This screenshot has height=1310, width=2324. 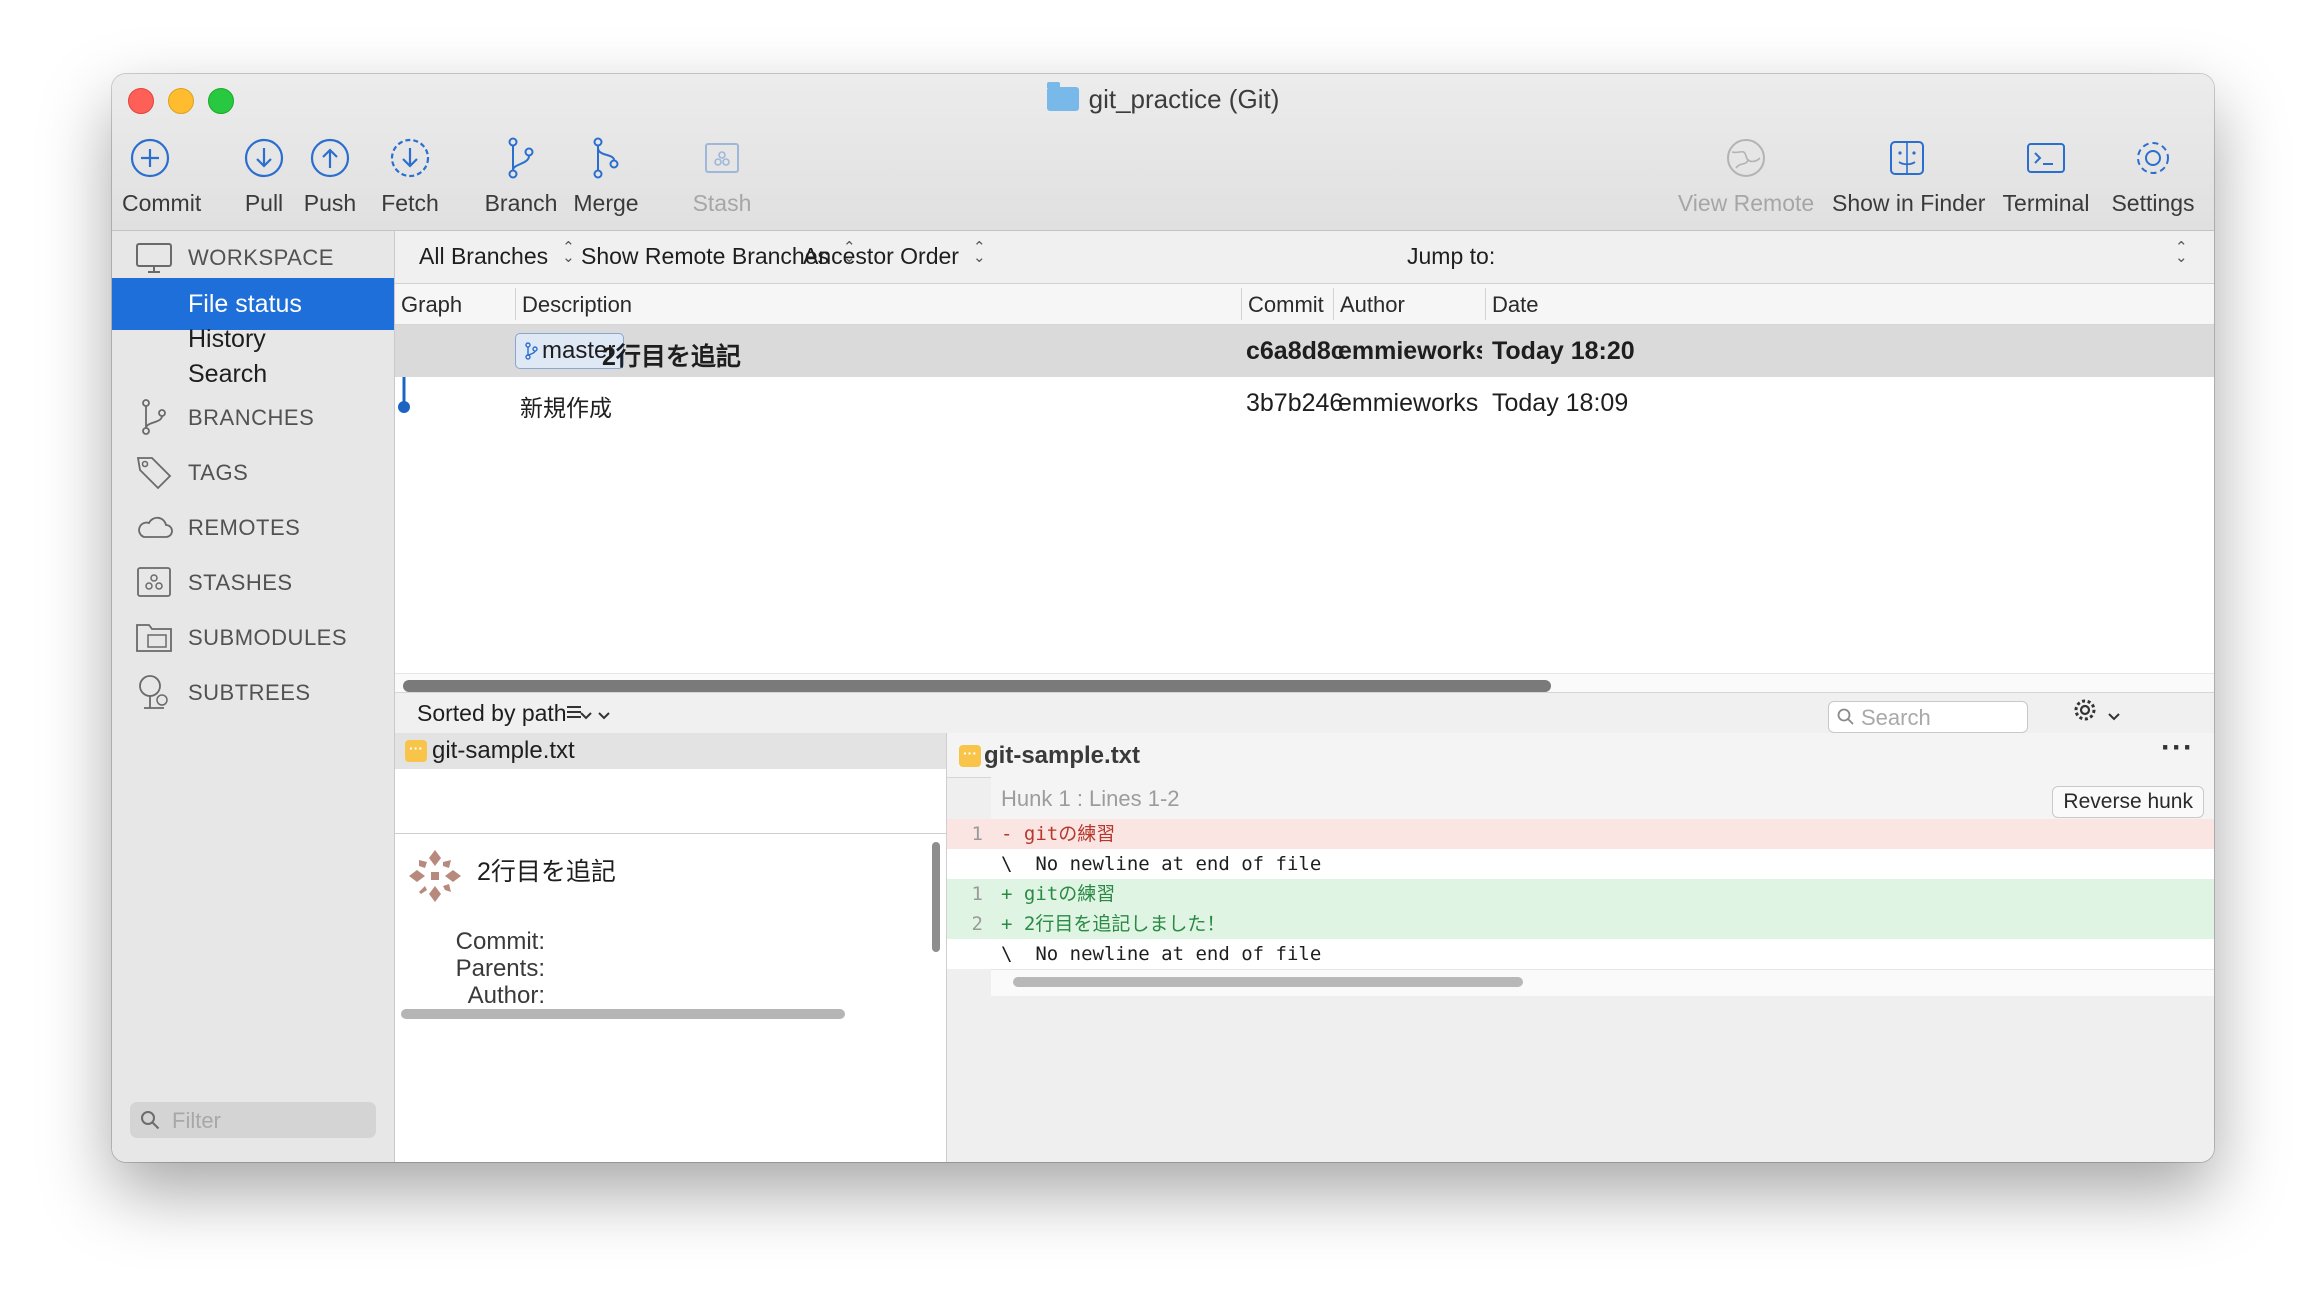 I want to click on sidebar-section-remotes: REMOTES, so click(x=253, y=527).